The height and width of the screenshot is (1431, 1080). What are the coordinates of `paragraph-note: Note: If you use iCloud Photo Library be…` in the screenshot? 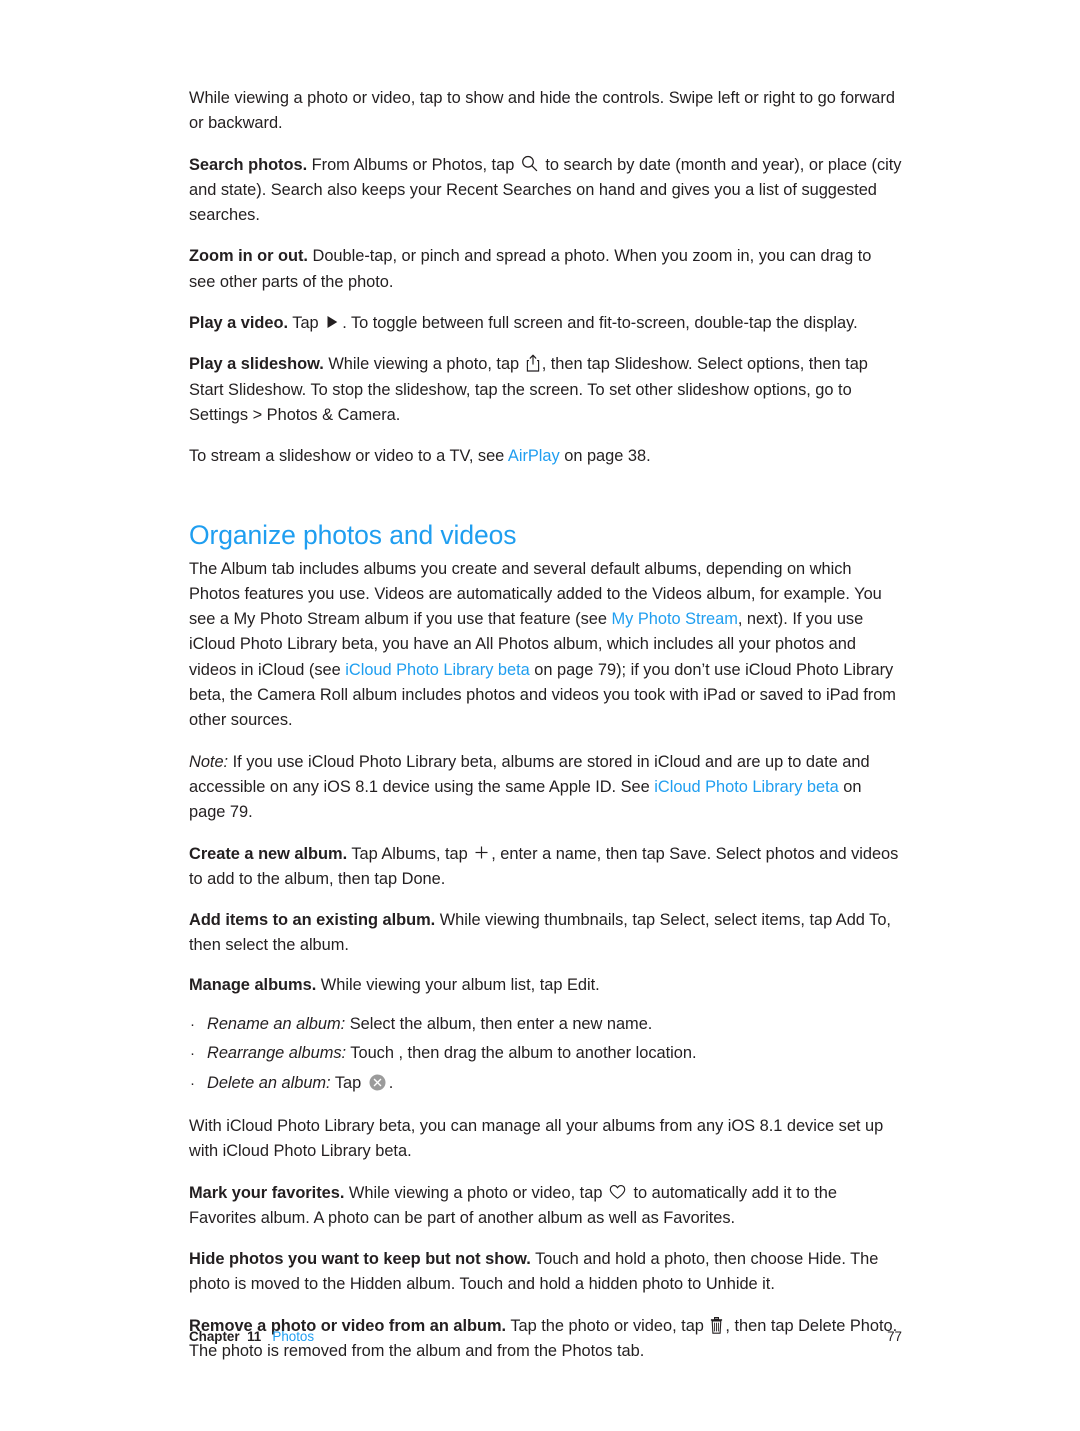 It's located at (545, 788).